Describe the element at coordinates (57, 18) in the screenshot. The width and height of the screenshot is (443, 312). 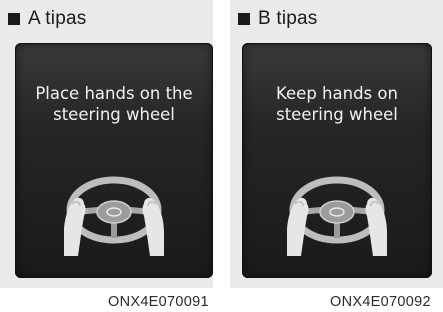
I see `panel-title: A tipas` at that location.